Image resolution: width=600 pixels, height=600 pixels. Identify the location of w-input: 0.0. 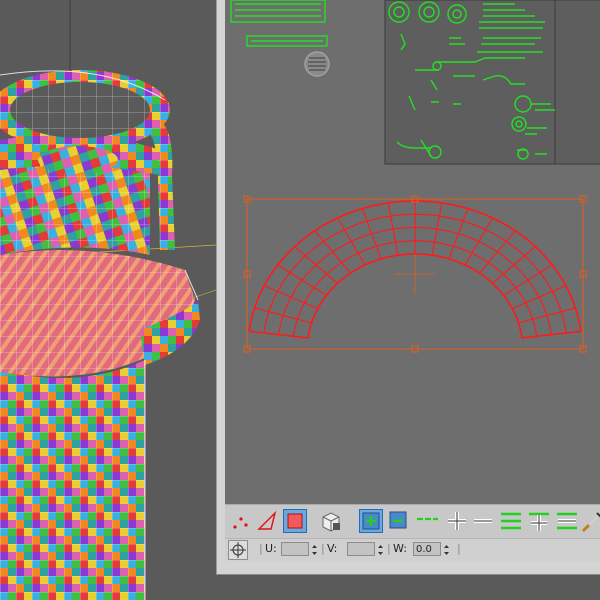
(427, 549).